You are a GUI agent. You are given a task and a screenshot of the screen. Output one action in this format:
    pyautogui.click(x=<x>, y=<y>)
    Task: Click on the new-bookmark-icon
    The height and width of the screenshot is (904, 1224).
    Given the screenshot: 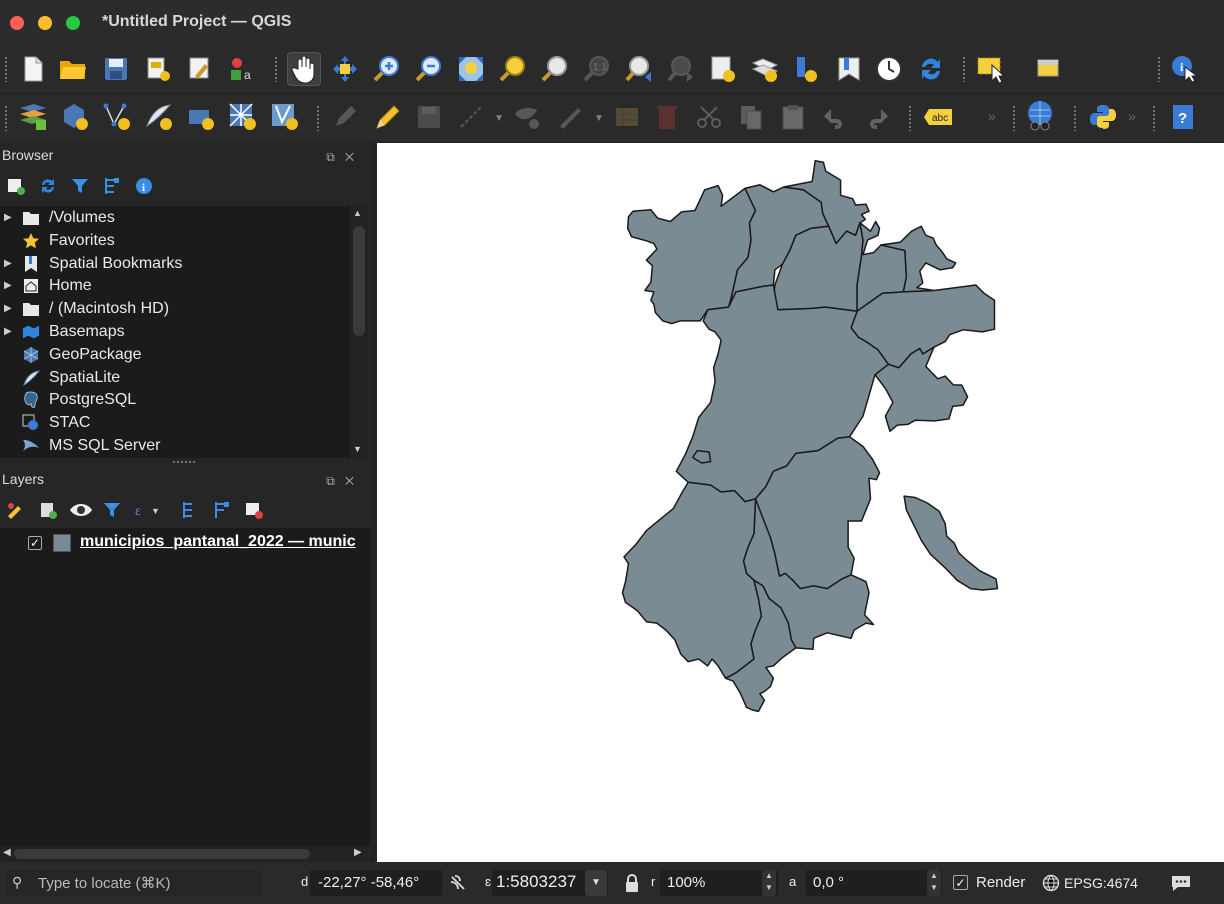 What is the action you would take?
    pyautogui.click(x=723, y=69)
    